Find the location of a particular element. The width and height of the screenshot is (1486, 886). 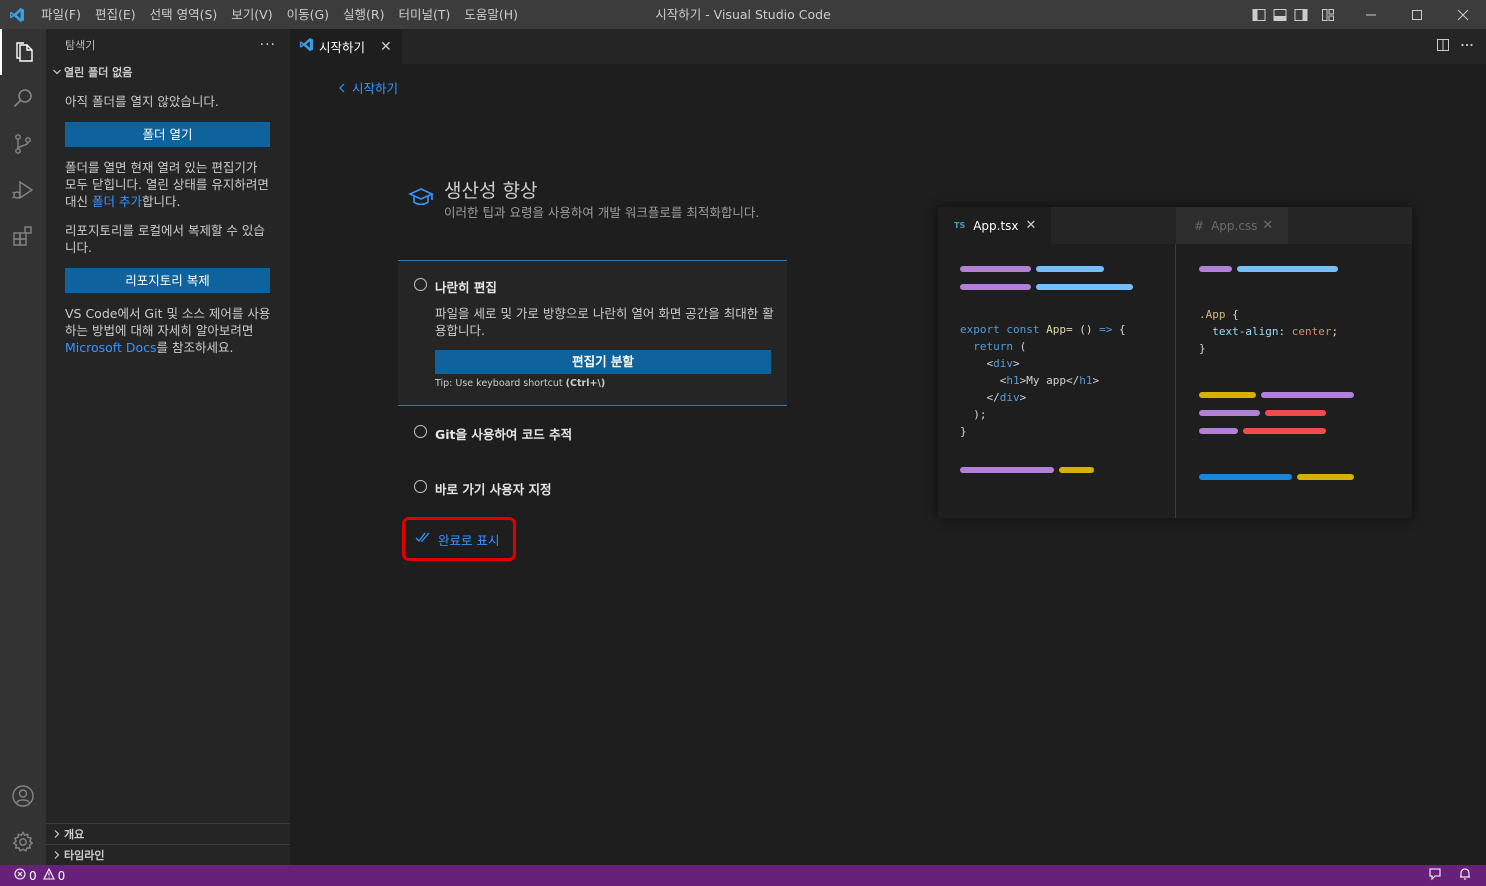

split-editor-button: 편집기 분할 is located at coordinates (603, 362).